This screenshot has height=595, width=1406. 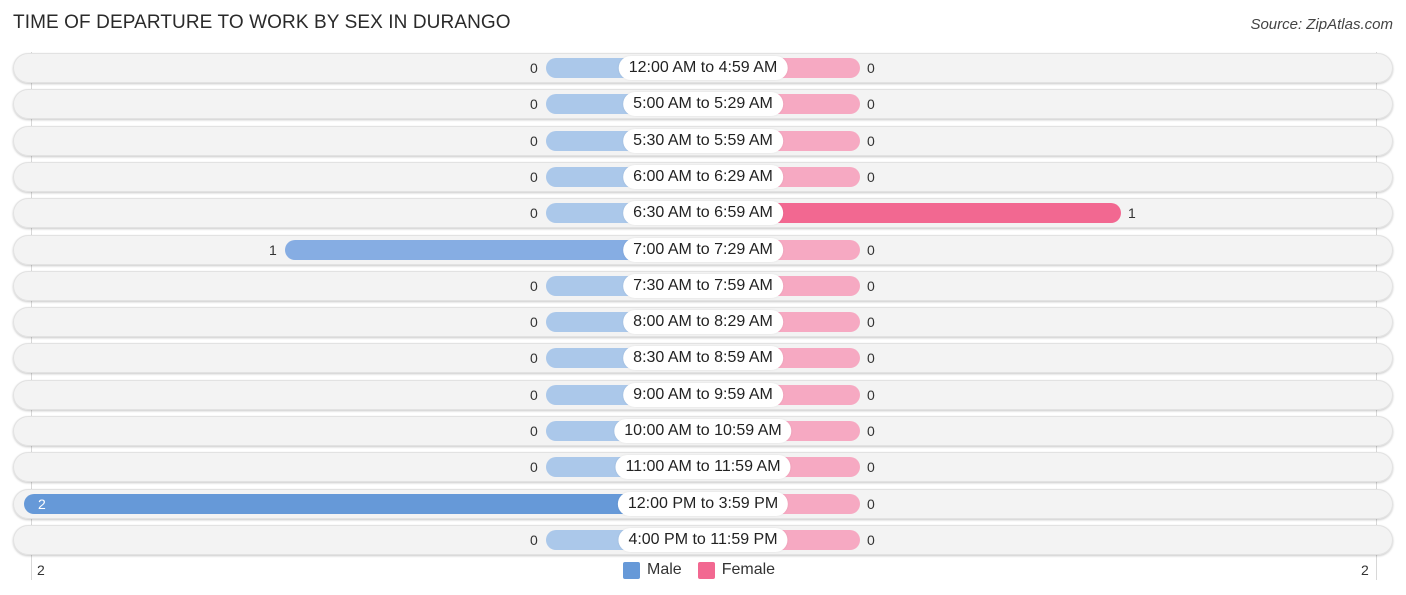 What do you see at coordinates (273, 250) in the screenshot?
I see `male-value-label: 1` at bounding box center [273, 250].